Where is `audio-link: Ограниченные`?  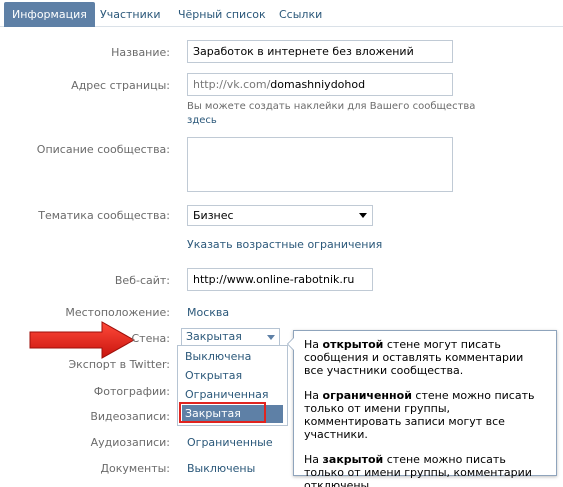
audio-link: Ограниченные is located at coordinates (230, 442).